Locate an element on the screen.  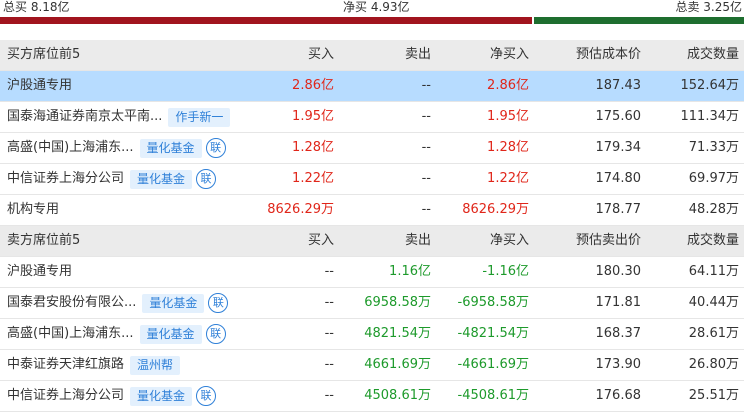
net-amount: -4821.54万 is located at coordinates (493, 333).